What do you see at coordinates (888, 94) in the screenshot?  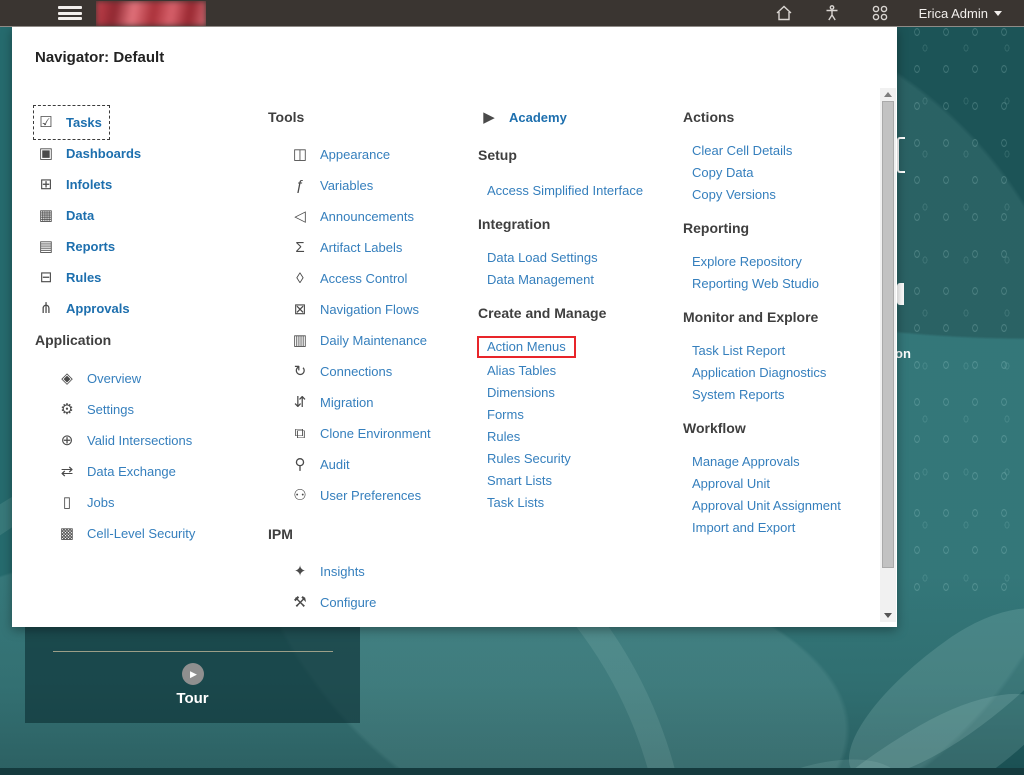 I see `scrollbar-up-arrow` at bounding box center [888, 94].